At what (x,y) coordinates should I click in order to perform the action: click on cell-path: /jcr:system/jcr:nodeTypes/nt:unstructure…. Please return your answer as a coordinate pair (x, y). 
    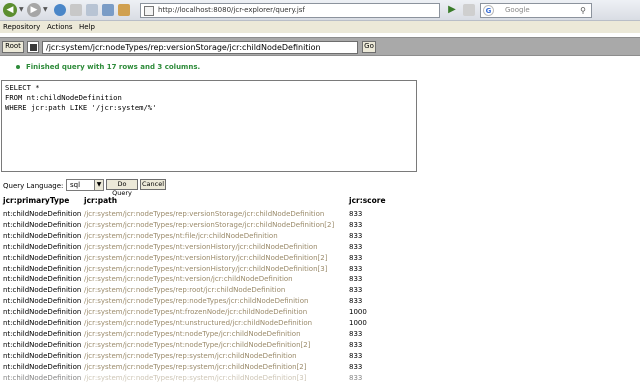
    Looking at the image, I should click on (198, 323).